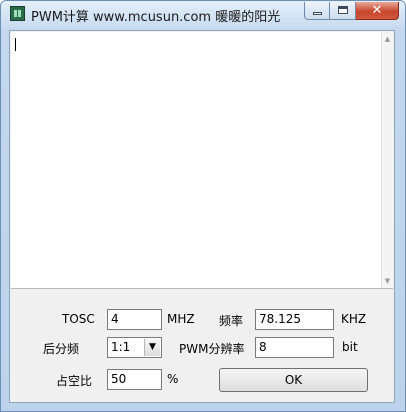  I want to click on frequency-input: 78.125, so click(294, 319).